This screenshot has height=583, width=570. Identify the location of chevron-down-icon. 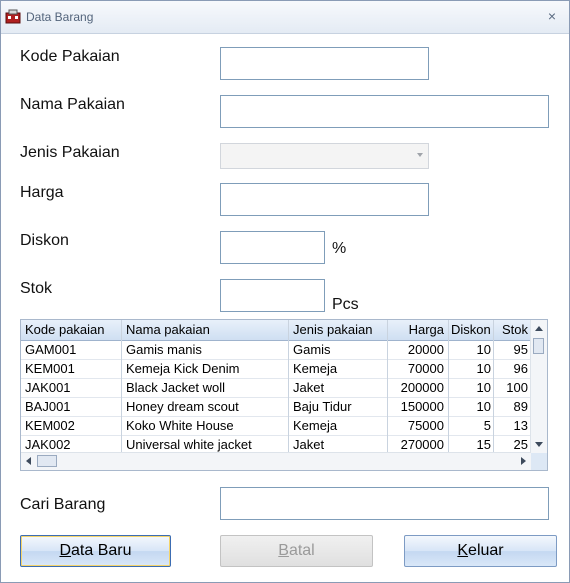
(420, 155).